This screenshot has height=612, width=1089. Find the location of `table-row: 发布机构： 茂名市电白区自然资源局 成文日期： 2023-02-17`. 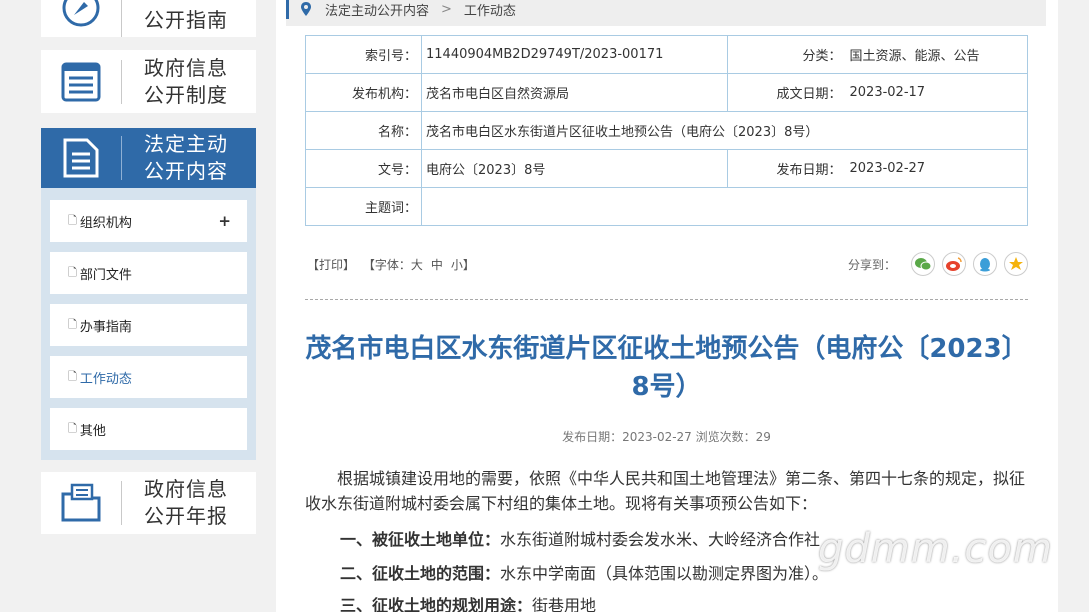

table-row: 发布机构： 茂名市电白区自然资源局 成文日期： 2023-02-17 is located at coordinates (666, 92).